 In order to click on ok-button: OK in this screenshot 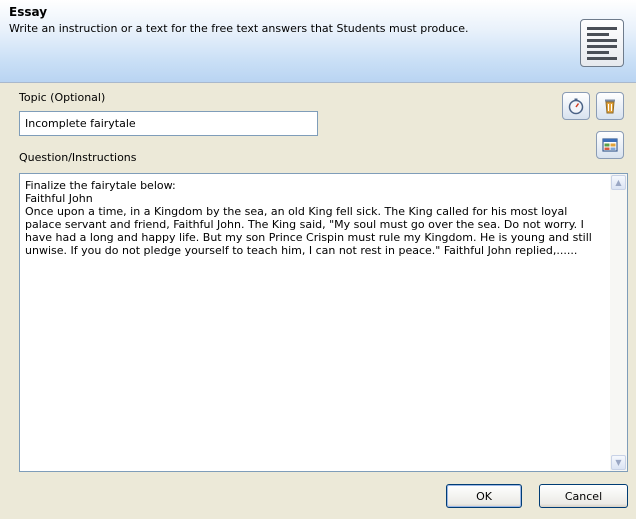, I will do `click(484, 496)`.